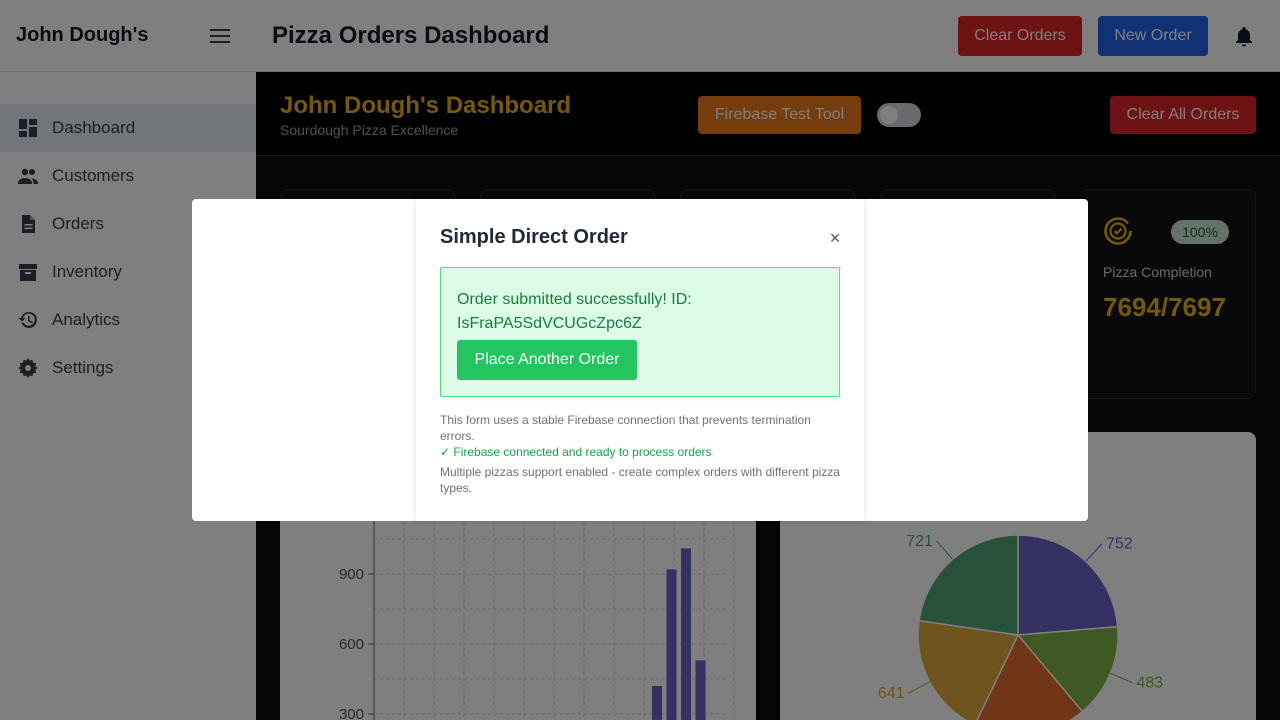  What do you see at coordinates (835, 238) in the screenshot?
I see `close-icon: ×` at bounding box center [835, 238].